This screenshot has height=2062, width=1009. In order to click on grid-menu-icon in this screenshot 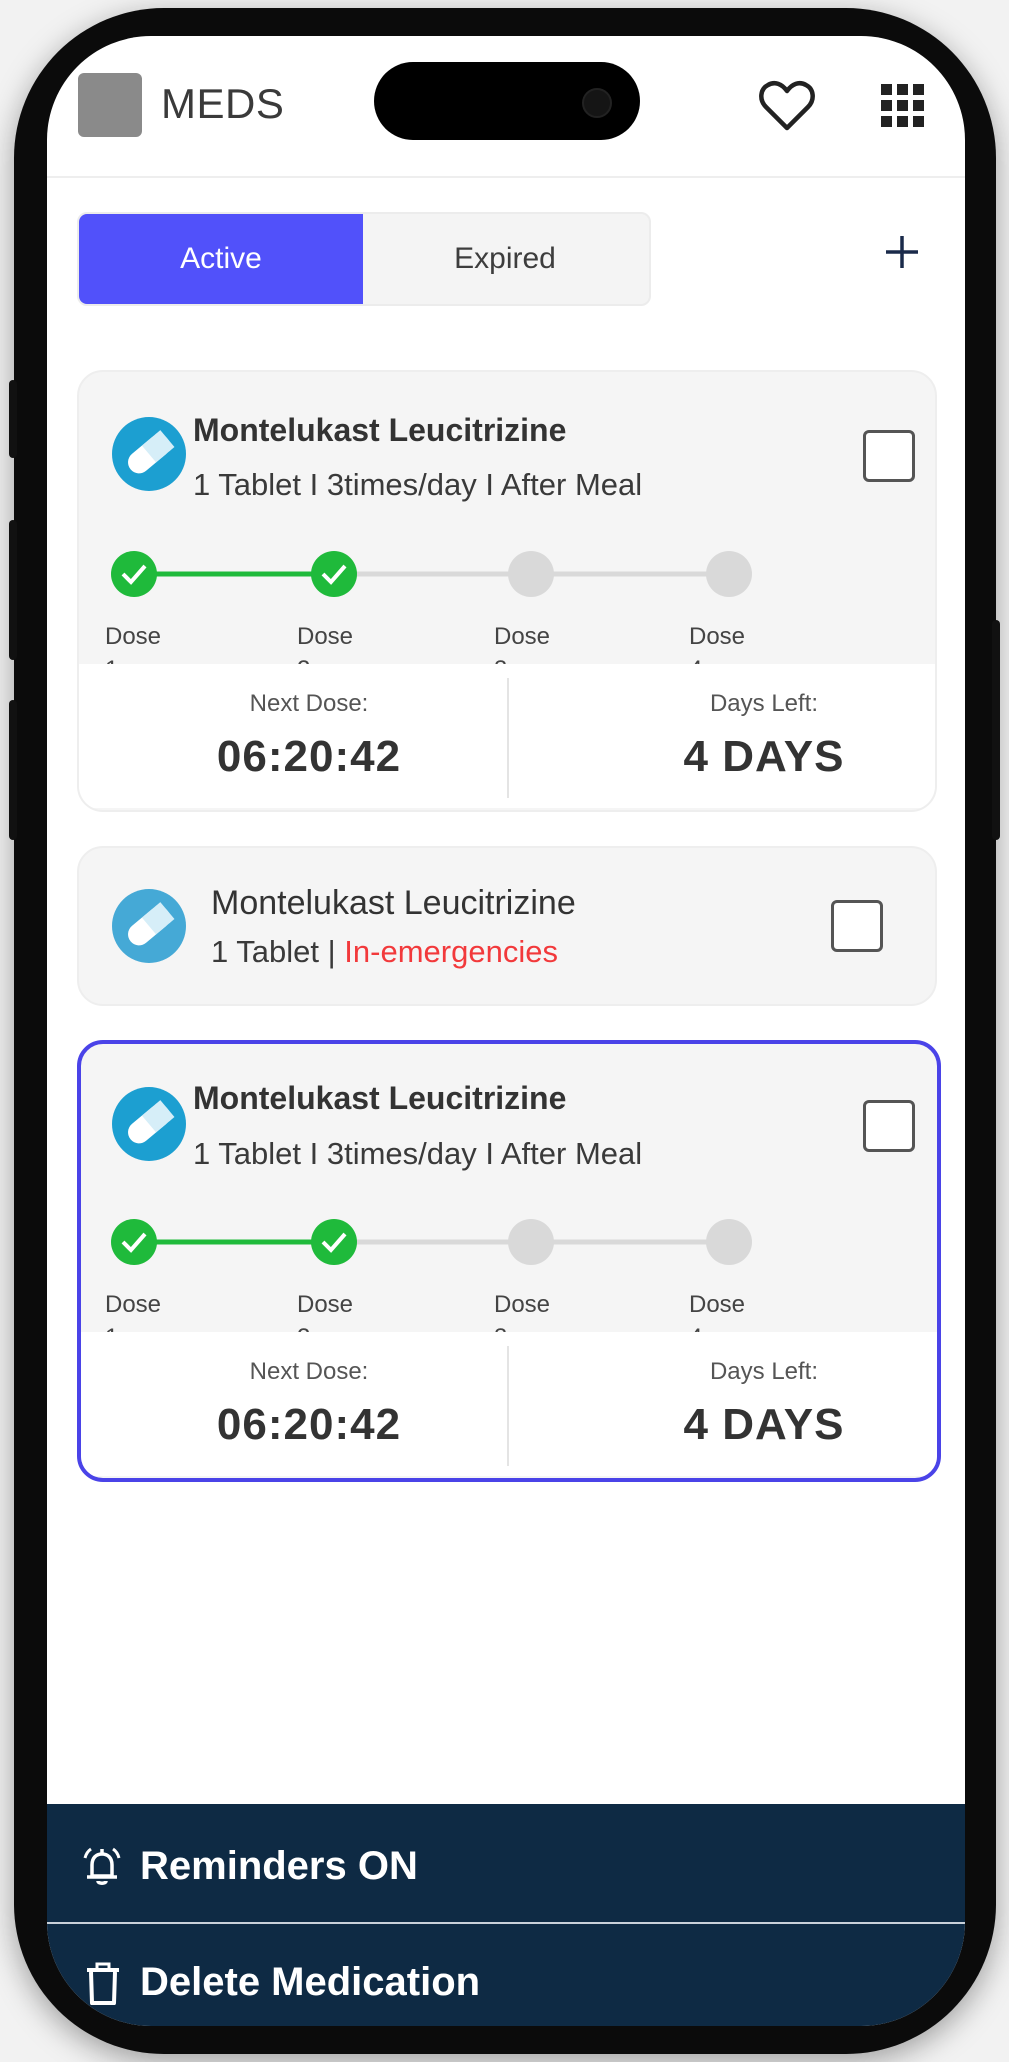, I will do `click(903, 106)`.